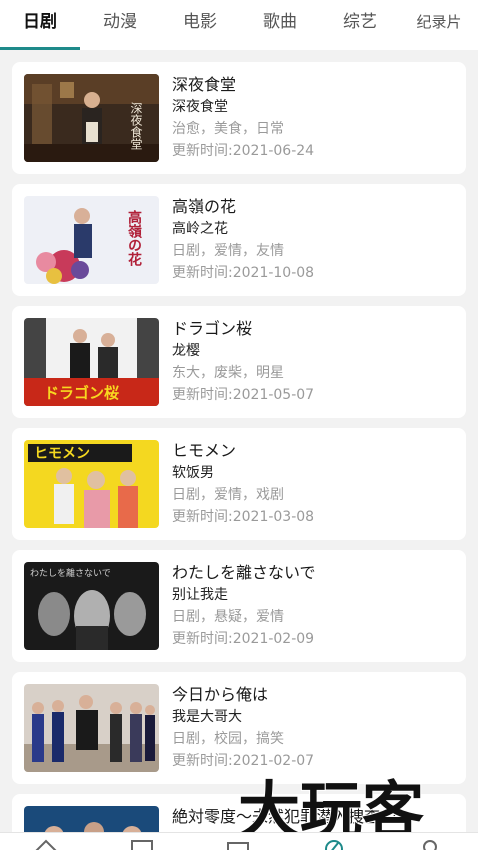 Image resolution: width=478 pixels, height=850 pixels. Describe the element at coordinates (193, 473) in the screenshot. I see `drama-chinese-title: 软饭男` at that location.